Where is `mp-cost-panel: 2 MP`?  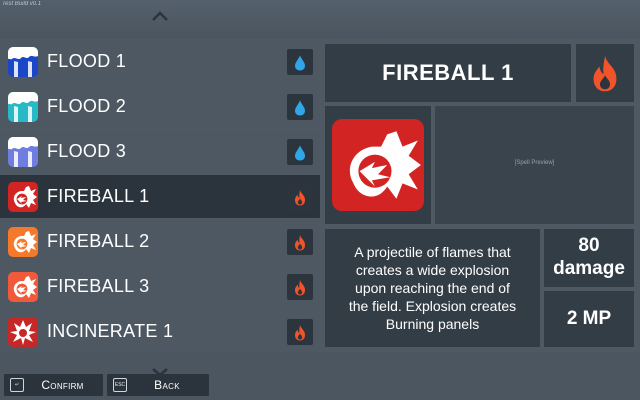
mp-cost-panel: 2 MP is located at coordinates (589, 319).